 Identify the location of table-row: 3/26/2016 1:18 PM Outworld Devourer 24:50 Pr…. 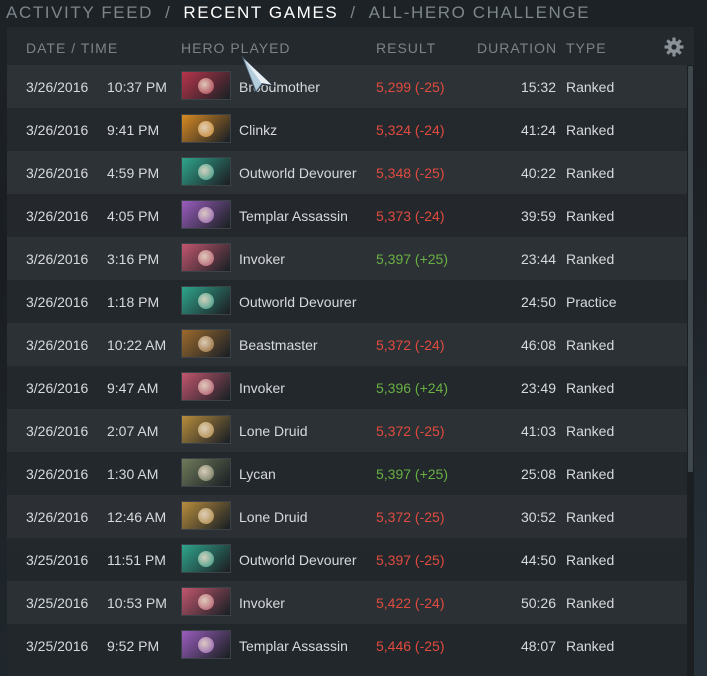
(347, 301).